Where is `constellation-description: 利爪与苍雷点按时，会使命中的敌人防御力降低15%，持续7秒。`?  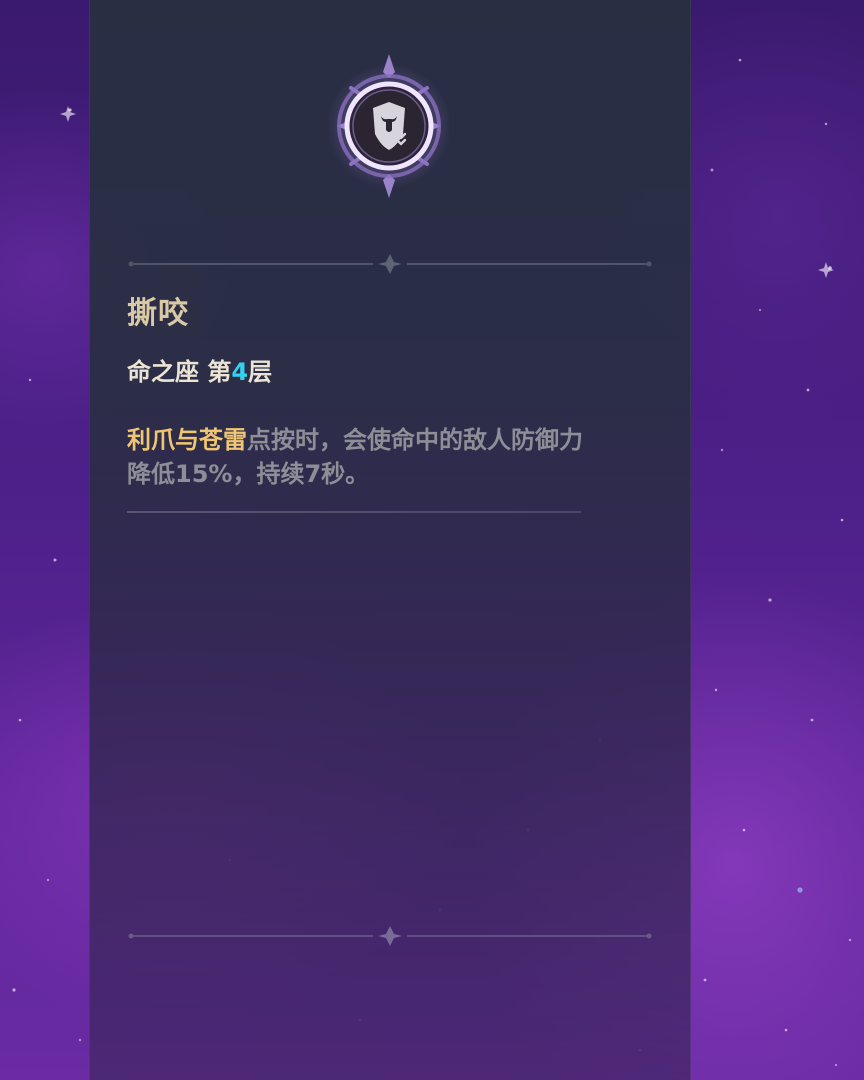
constellation-description: 利爪与苍雷点按时，会使命中的敌人防御力降低15%，持续7秒。 is located at coordinates (357, 457).